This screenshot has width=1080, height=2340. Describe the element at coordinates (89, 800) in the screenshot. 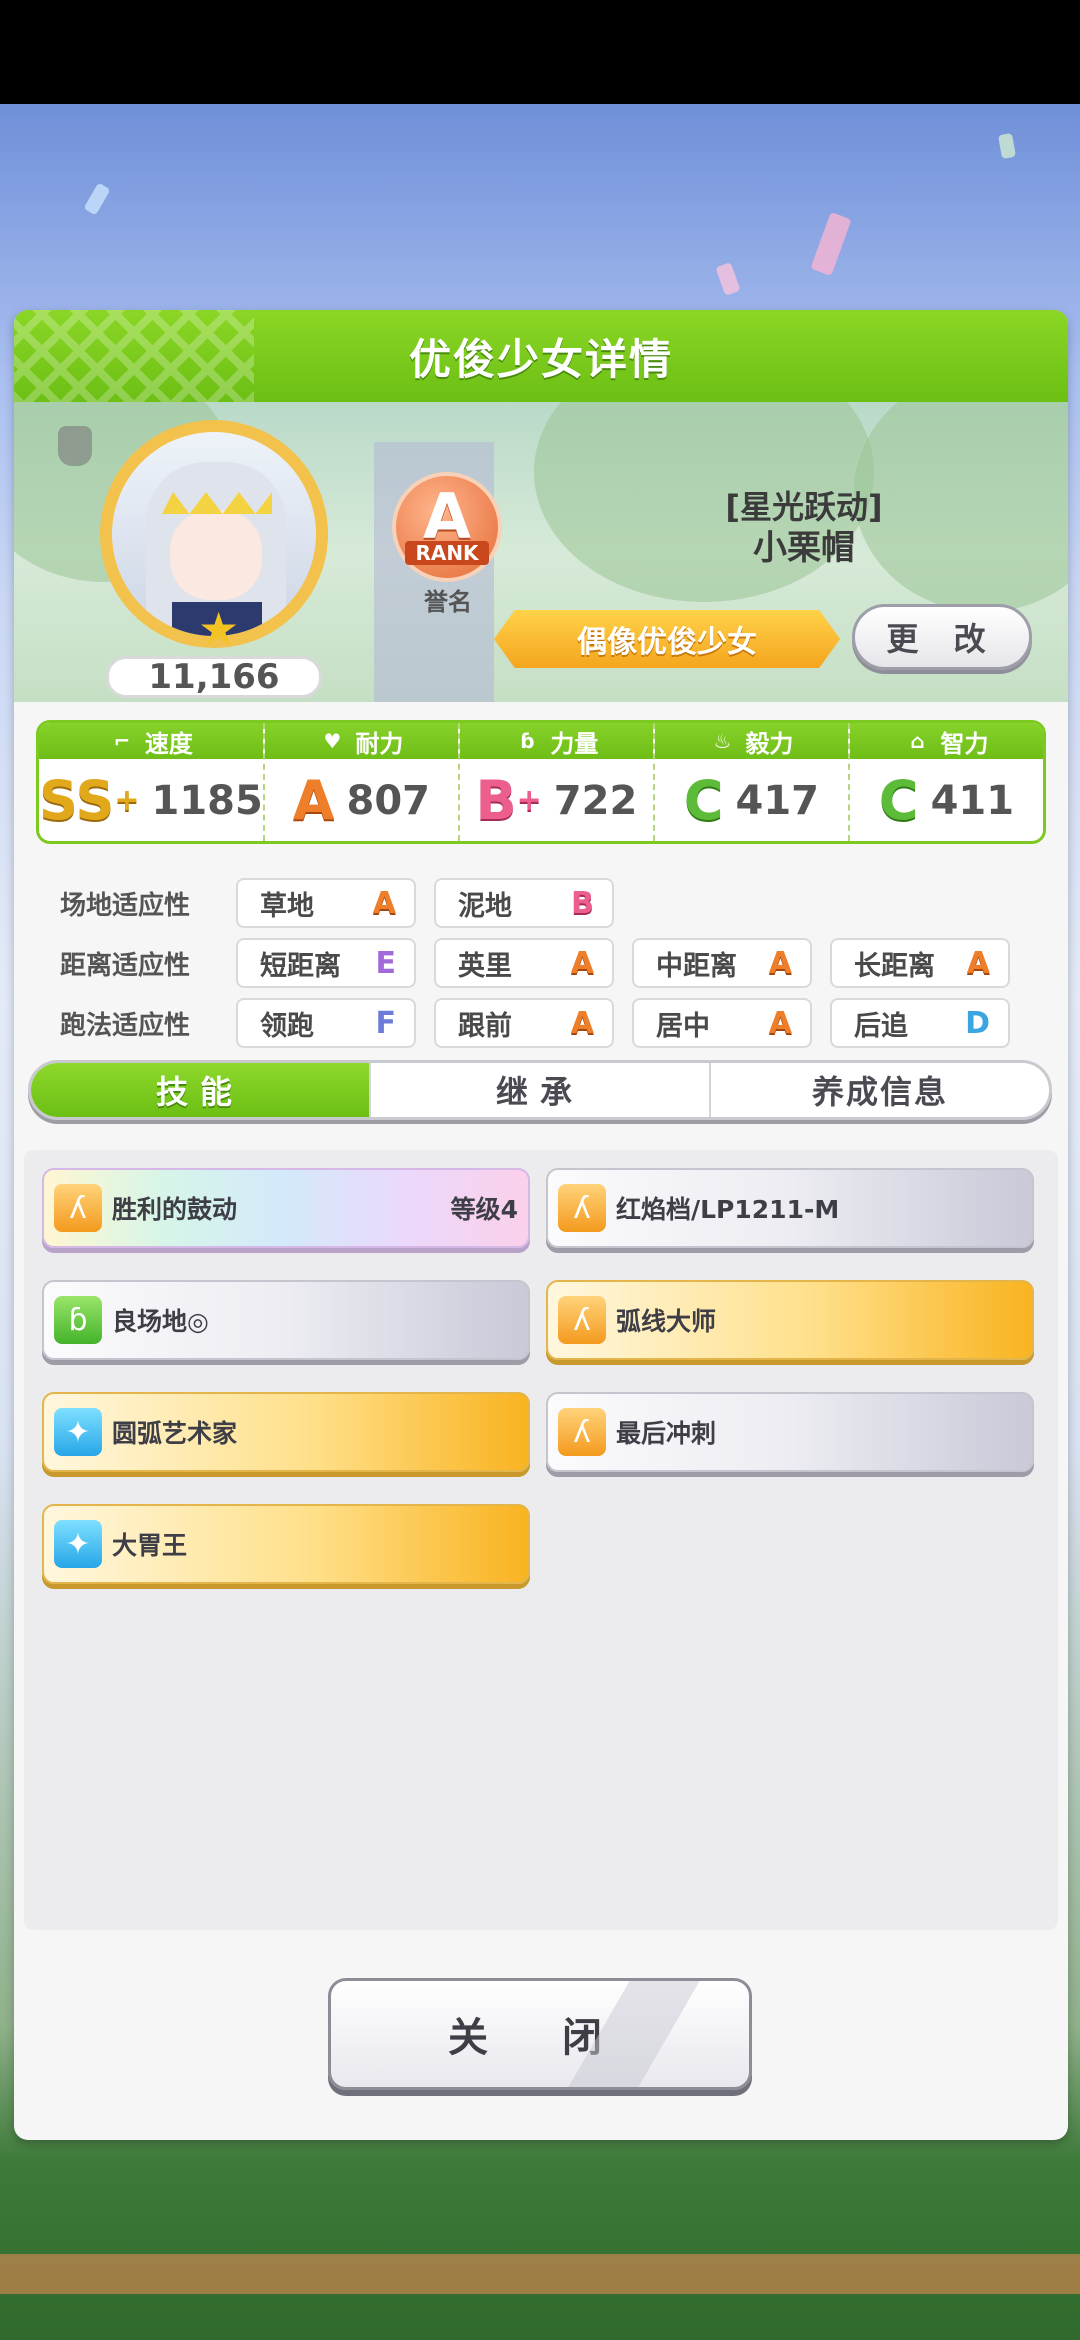

I see `stat-grade: SS+` at that location.